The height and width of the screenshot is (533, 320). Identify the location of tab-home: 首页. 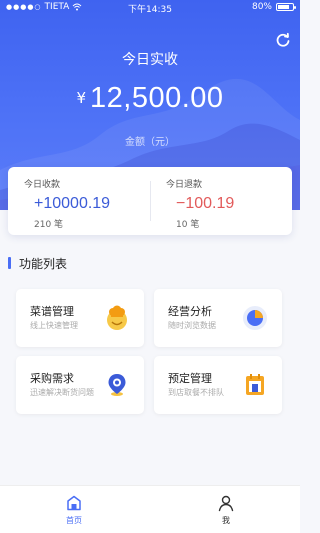
(74, 510).